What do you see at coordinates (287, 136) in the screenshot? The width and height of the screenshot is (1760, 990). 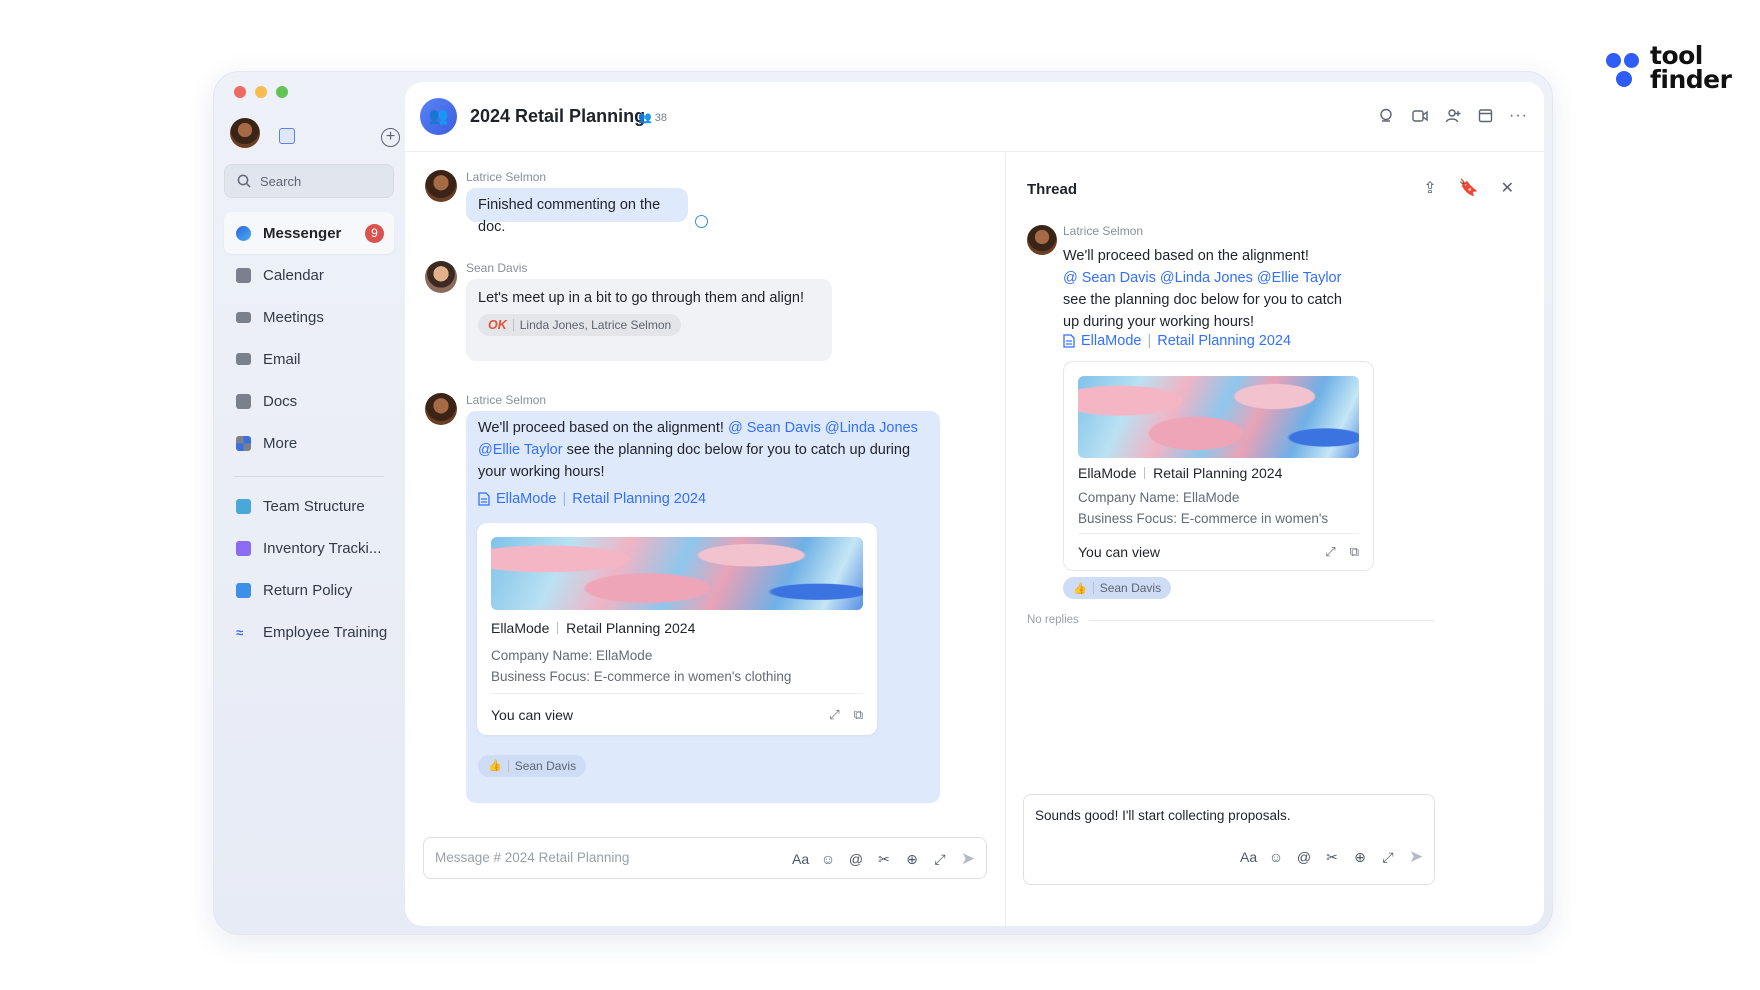 I see `calendar-mini-icon` at bounding box center [287, 136].